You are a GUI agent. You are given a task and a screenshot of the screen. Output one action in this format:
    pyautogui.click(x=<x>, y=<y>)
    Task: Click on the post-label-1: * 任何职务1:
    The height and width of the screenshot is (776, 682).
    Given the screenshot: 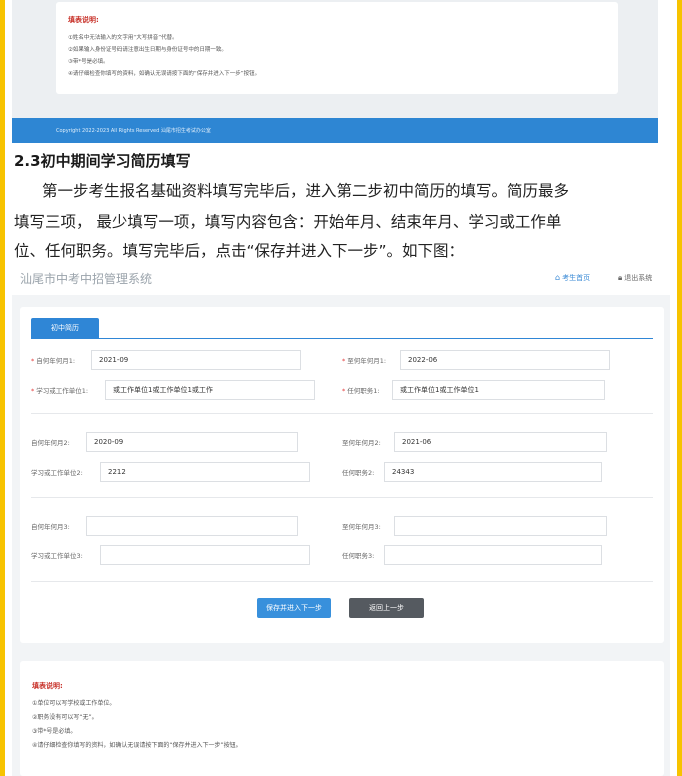 What is the action you would take?
    pyautogui.click(x=361, y=391)
    